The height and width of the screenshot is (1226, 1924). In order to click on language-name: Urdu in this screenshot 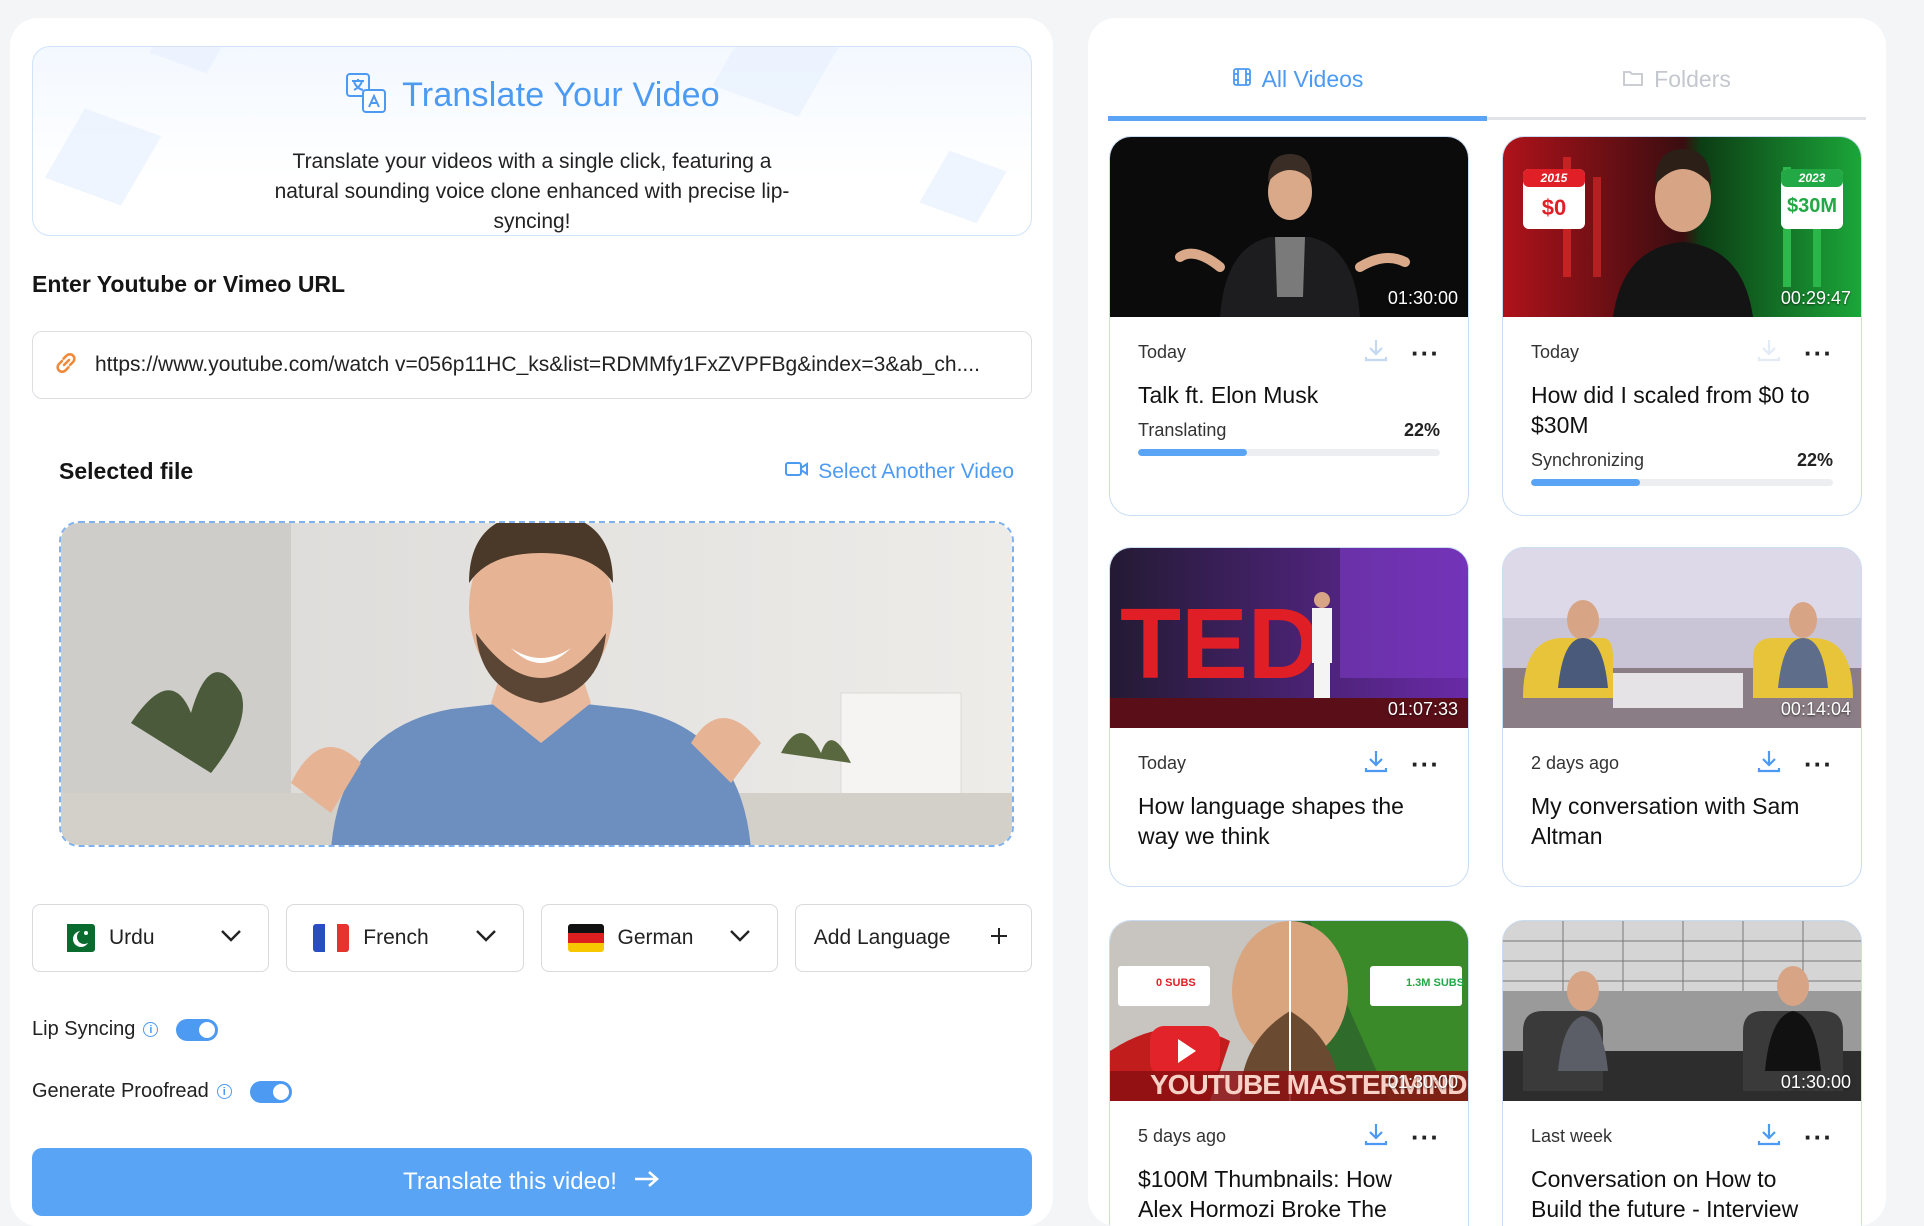, I will do `click(132, 937)`.